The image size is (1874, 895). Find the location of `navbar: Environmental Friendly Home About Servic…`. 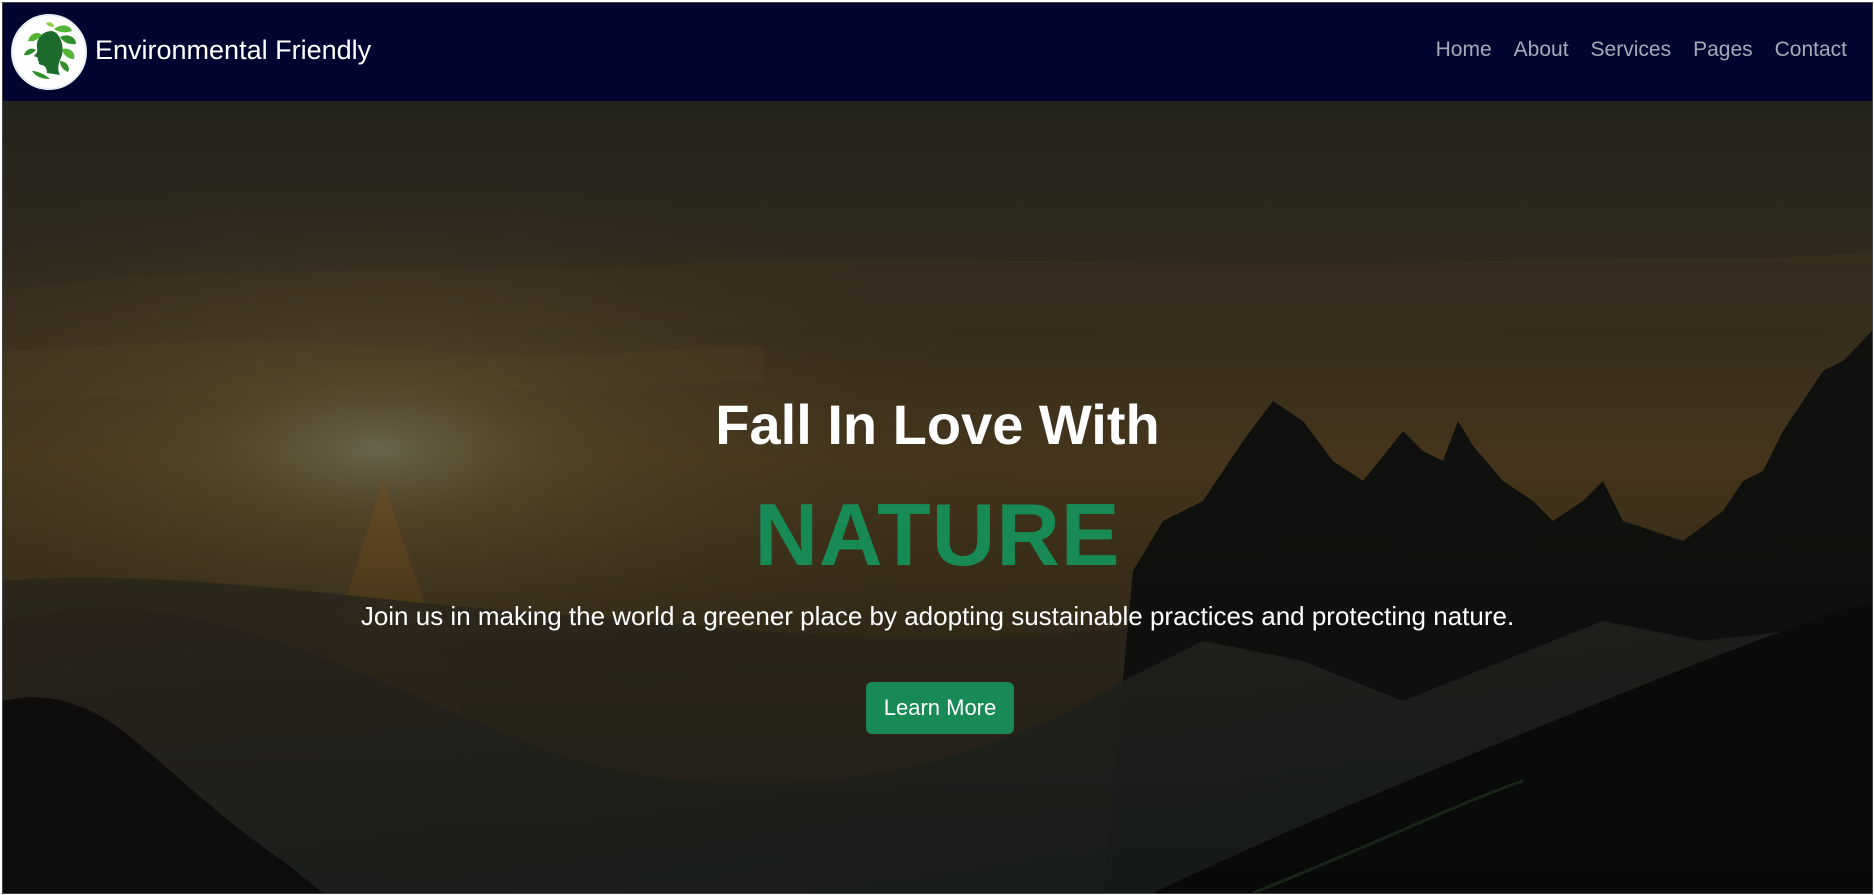

navbar: Environmental Friendly Home About Servic… is located at coordinates (937, 52).